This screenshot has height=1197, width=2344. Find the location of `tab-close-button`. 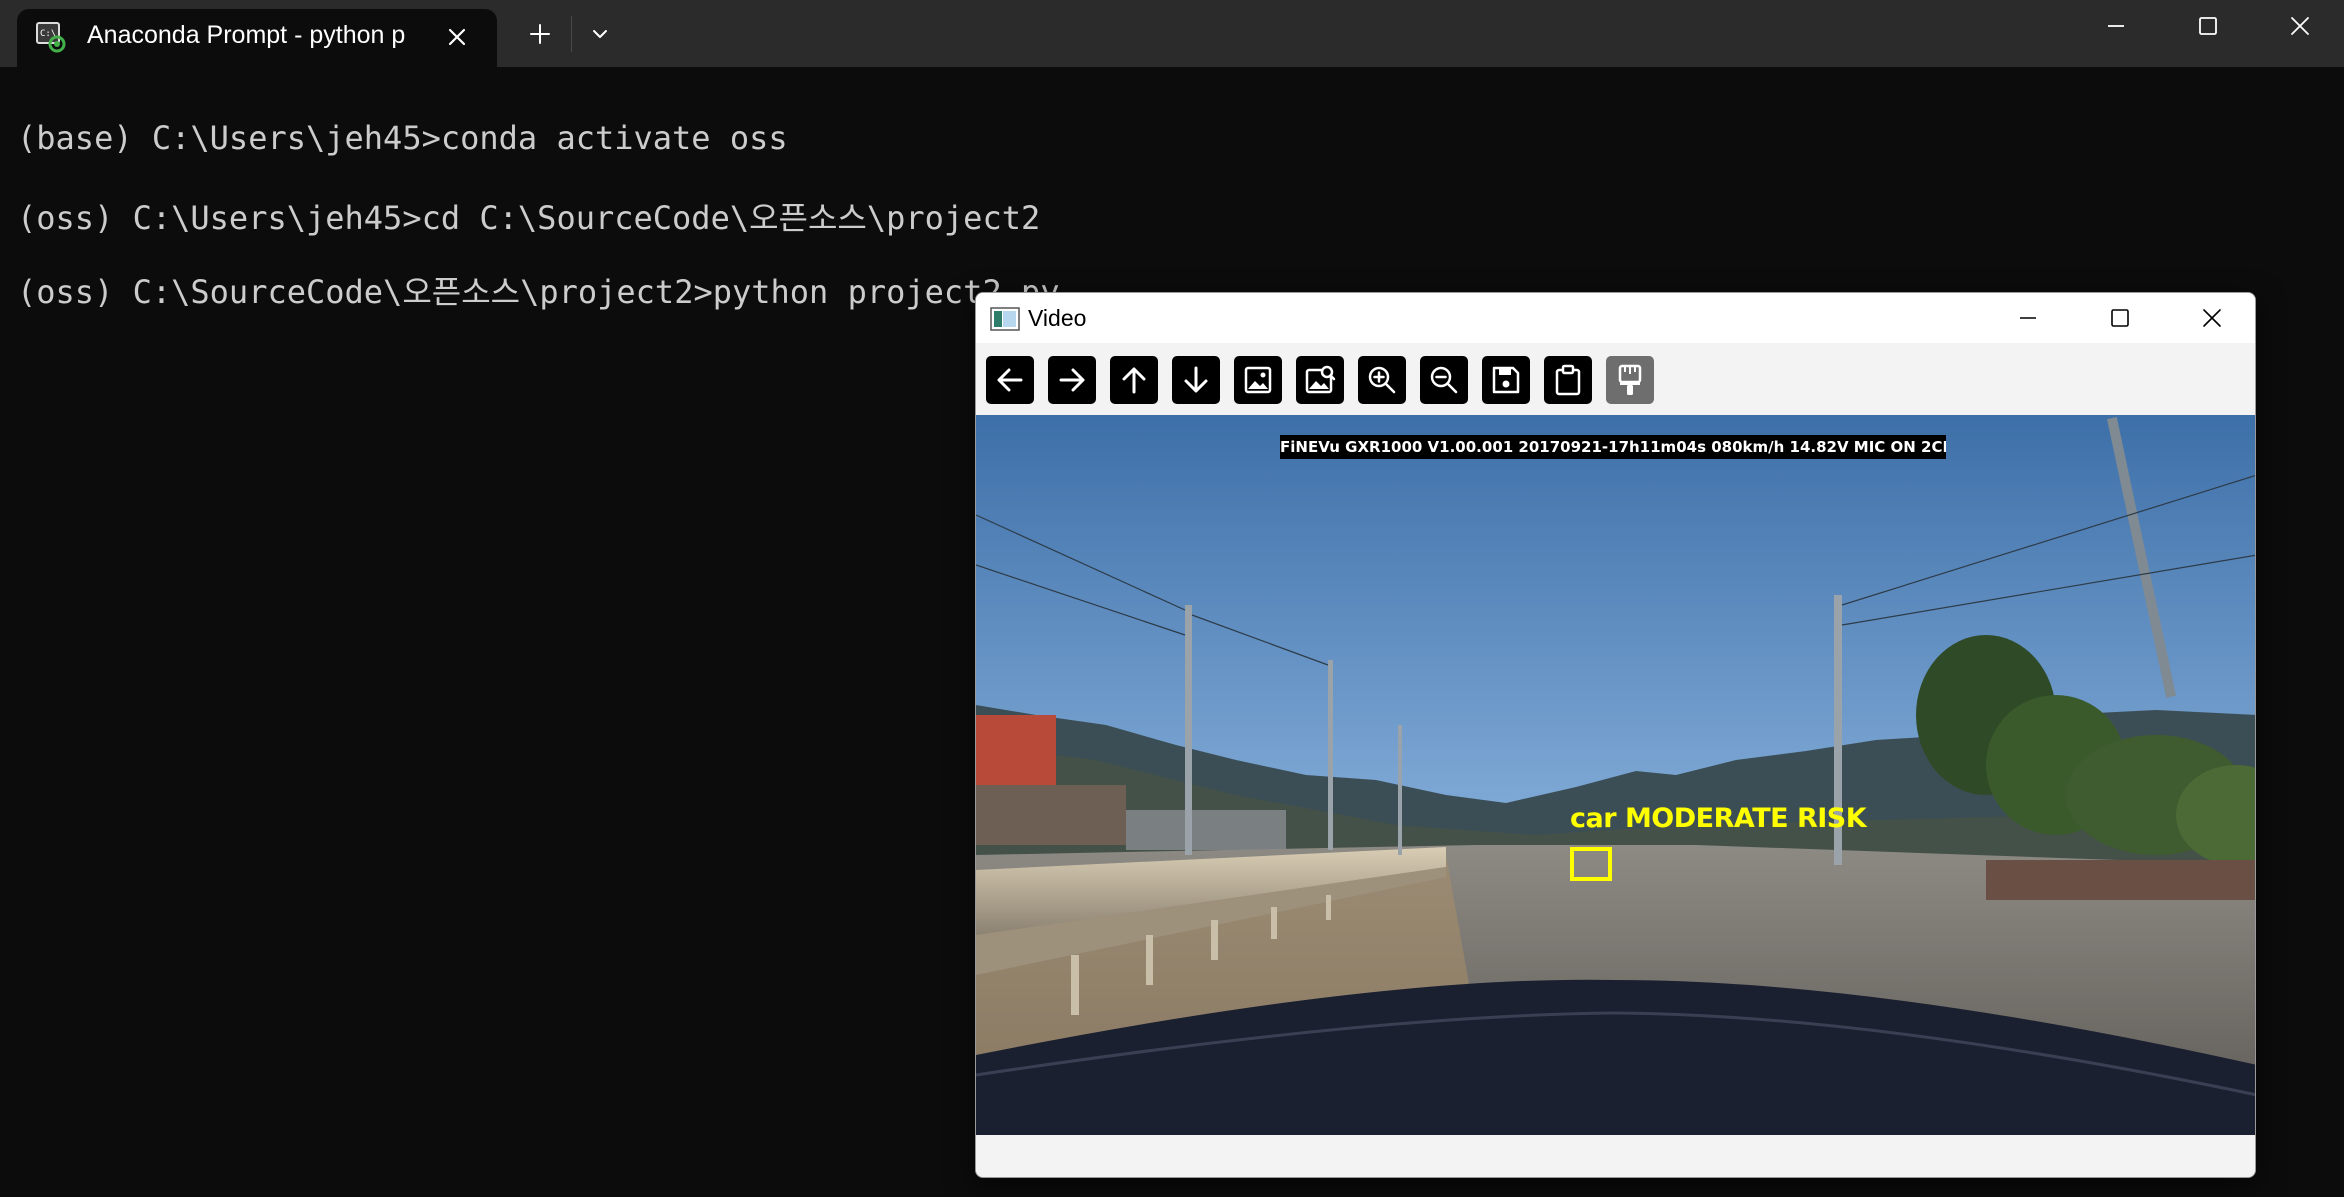

tab-close-button is located at coordinates (457, 37).